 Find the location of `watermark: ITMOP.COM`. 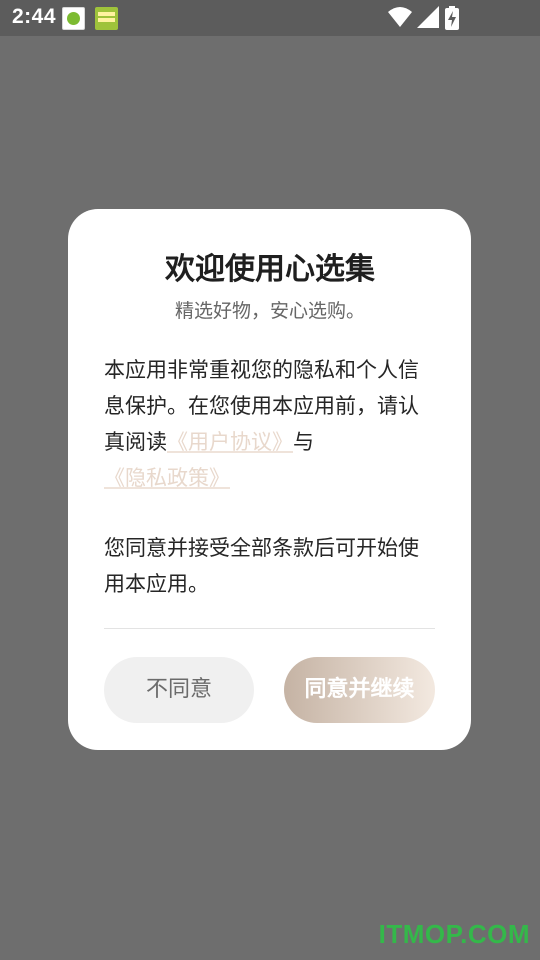

watermark: ITMOP.COM is located at coordinates (454, 934).